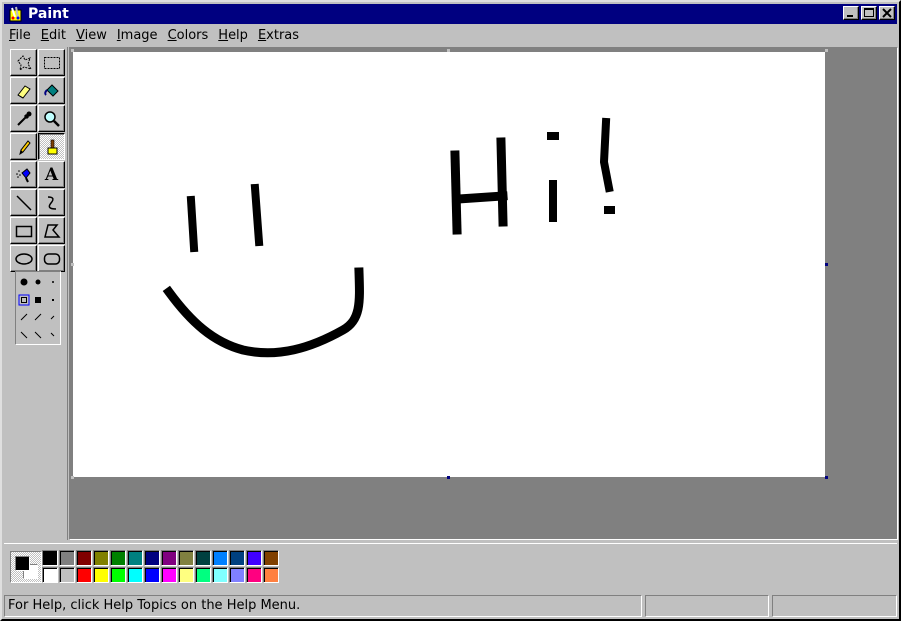 The height and width of the screenshot is (621, 901). What do you see at coordinates (72, 264) in the screenshot?
I see `handle-left-middle` at bounding box center [72, 264].